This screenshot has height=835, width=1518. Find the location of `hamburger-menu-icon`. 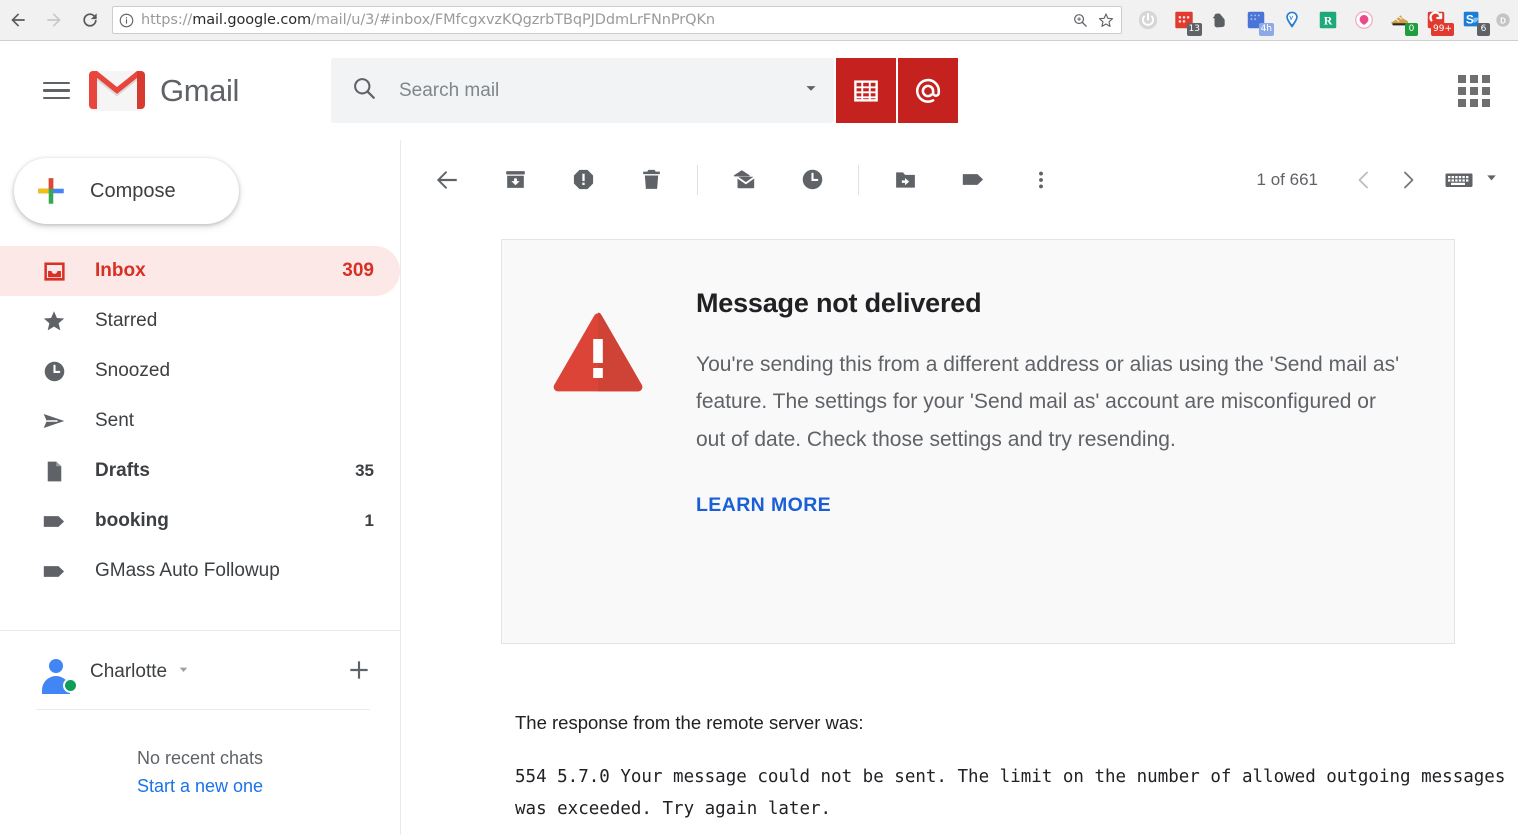

hamburger-menu-icon is located at coordinates (56, 91).